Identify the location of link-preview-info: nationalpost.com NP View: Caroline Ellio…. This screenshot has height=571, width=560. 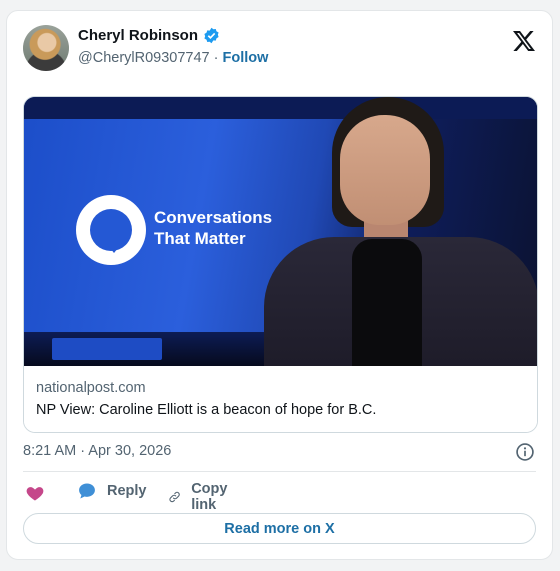
(280, 399).